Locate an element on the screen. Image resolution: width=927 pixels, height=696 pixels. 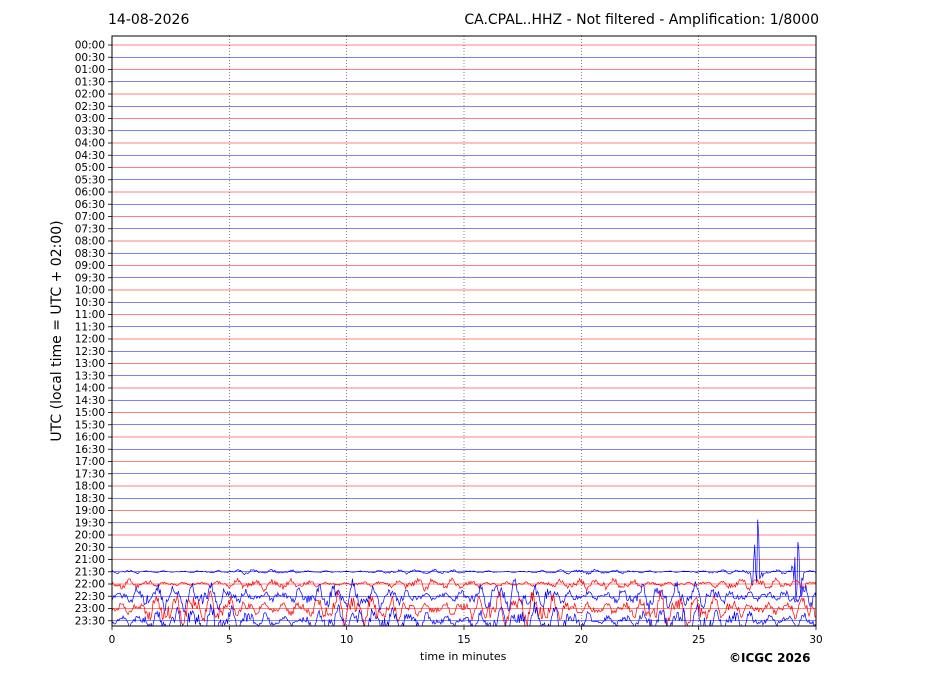
row-label: 04:30 is located at coordinates (90, 156).